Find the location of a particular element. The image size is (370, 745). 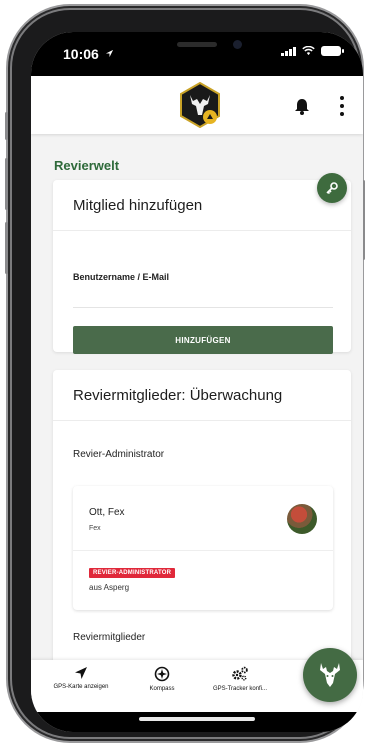

nav-gps-map: GPS-Karte anzeigen is located at coordinates (81, 678).